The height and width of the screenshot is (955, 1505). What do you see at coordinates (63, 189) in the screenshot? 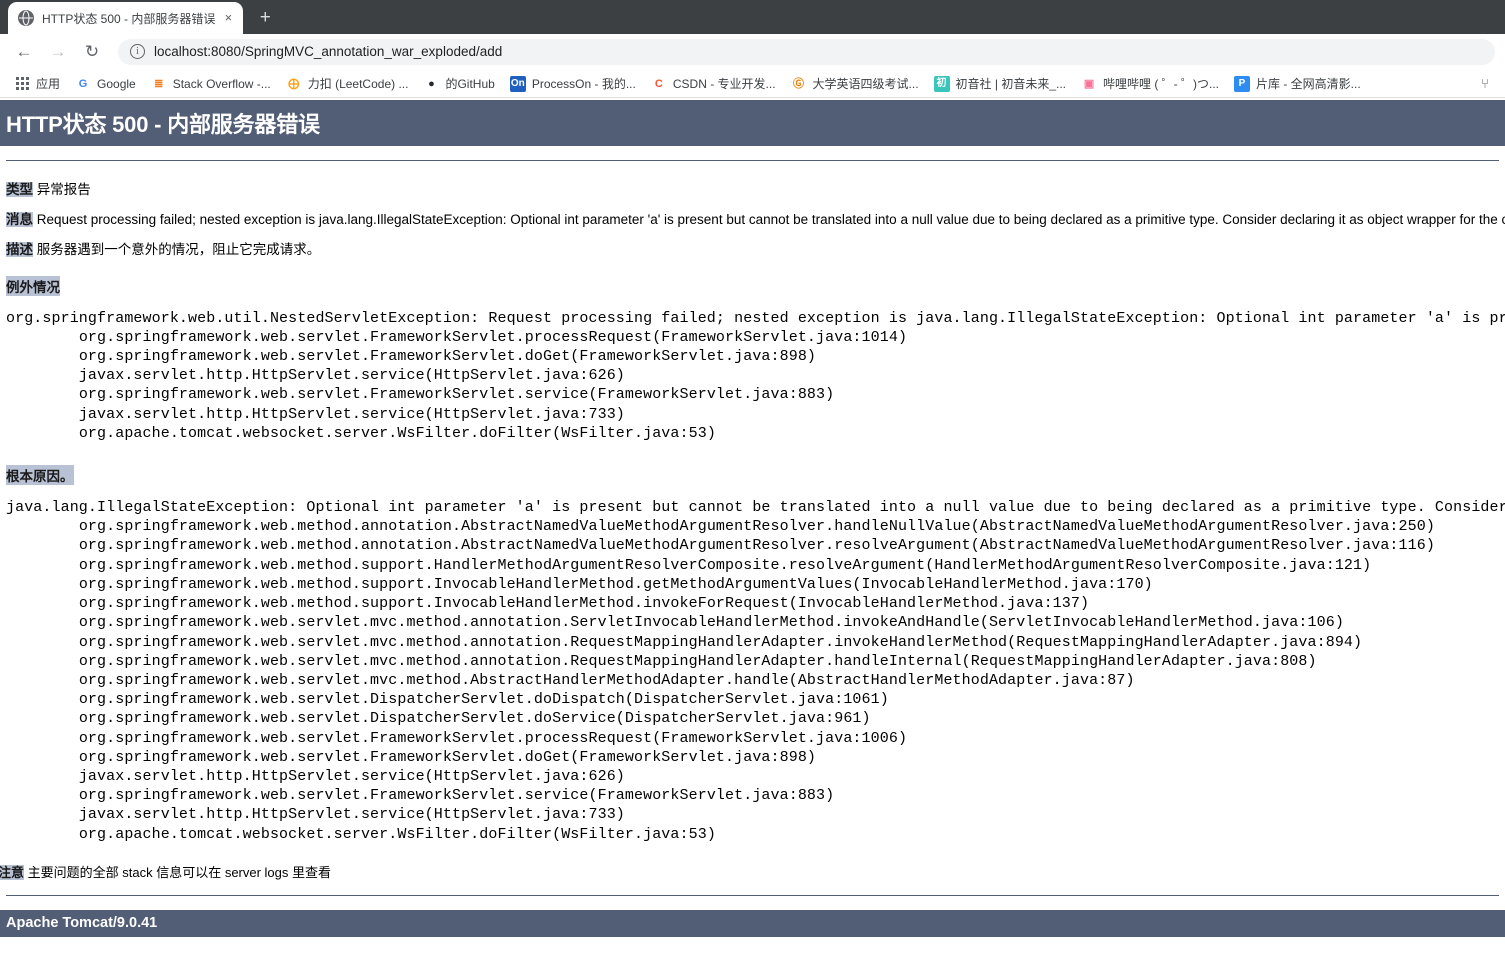
I see `error-type-value: 异常报告` at bounding box center [63, 189].